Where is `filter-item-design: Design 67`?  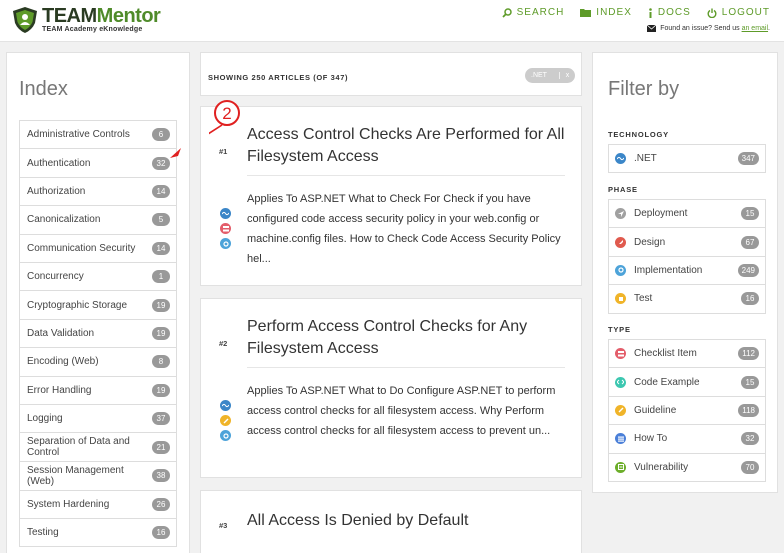 filter-item-design: Design 67 is located at coordinates (687, 242).